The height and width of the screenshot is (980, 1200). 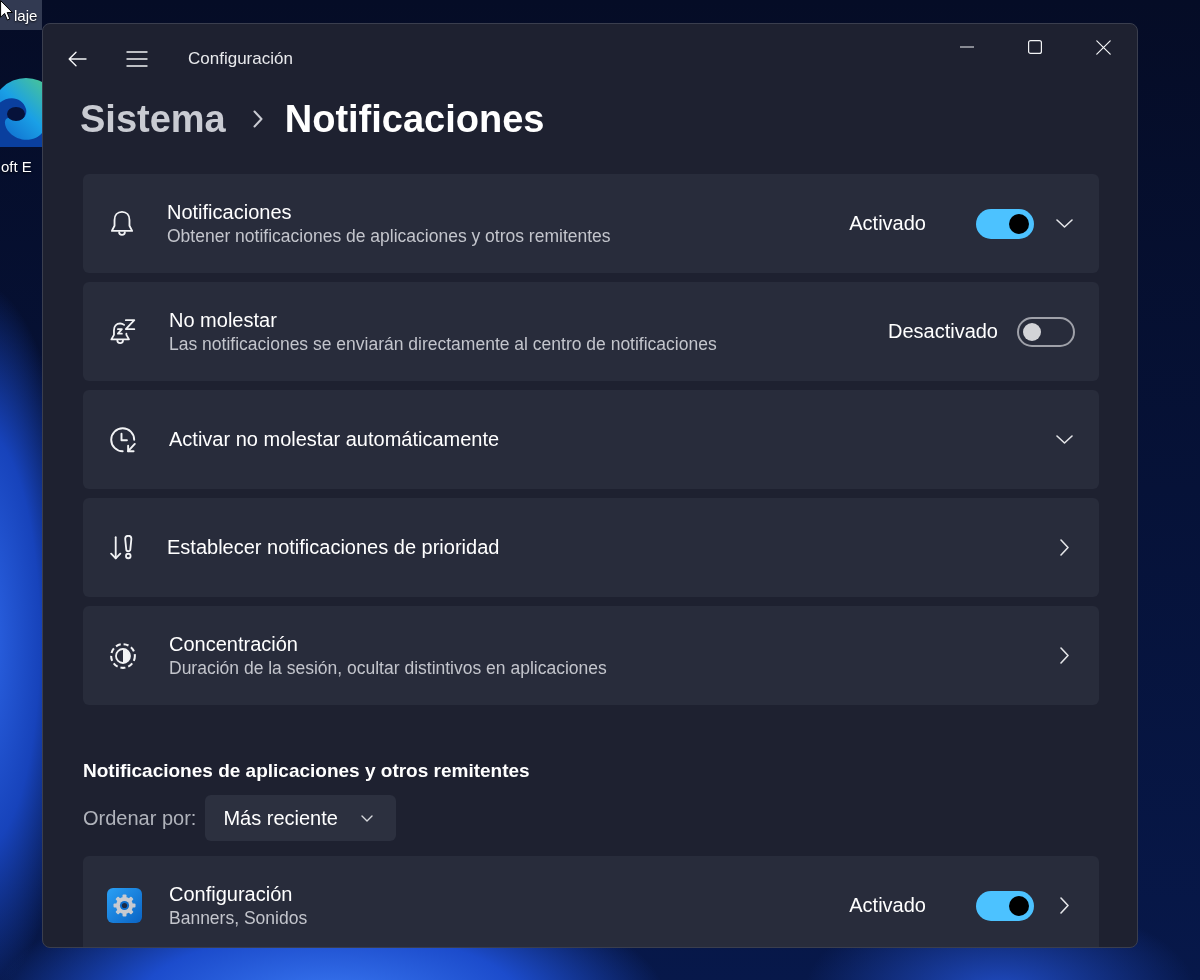 I want to click on setting-title: Activar no molestar automáticamente, so click(x=334, y=439).